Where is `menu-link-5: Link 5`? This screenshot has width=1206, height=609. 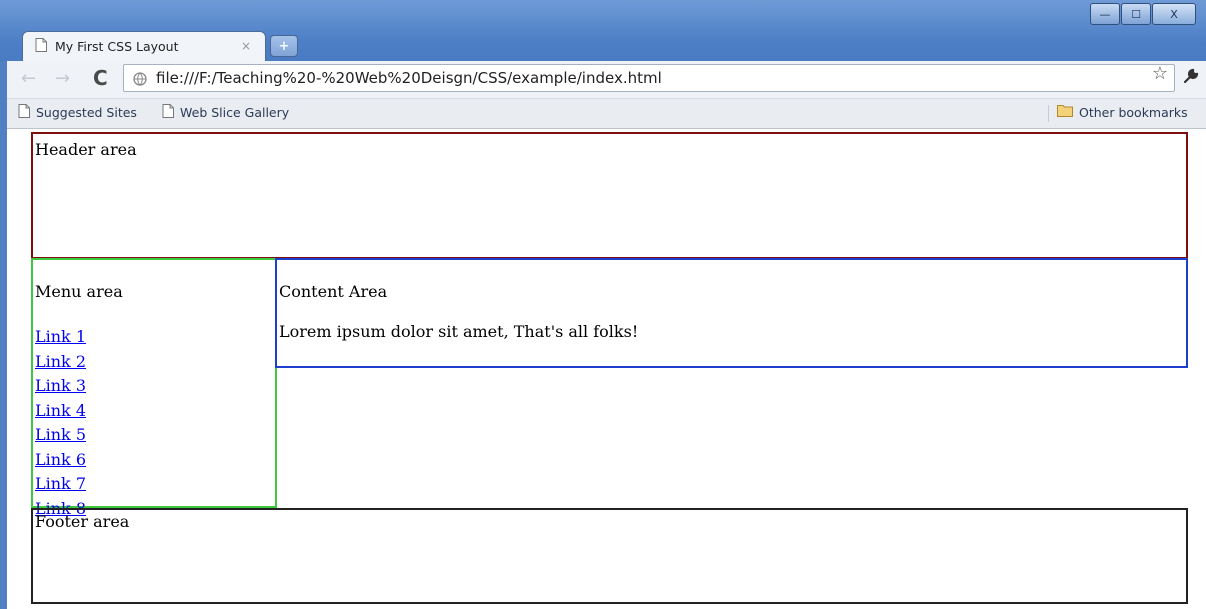 menu-link-5: Link 5 is located at coordinates (154, 435).